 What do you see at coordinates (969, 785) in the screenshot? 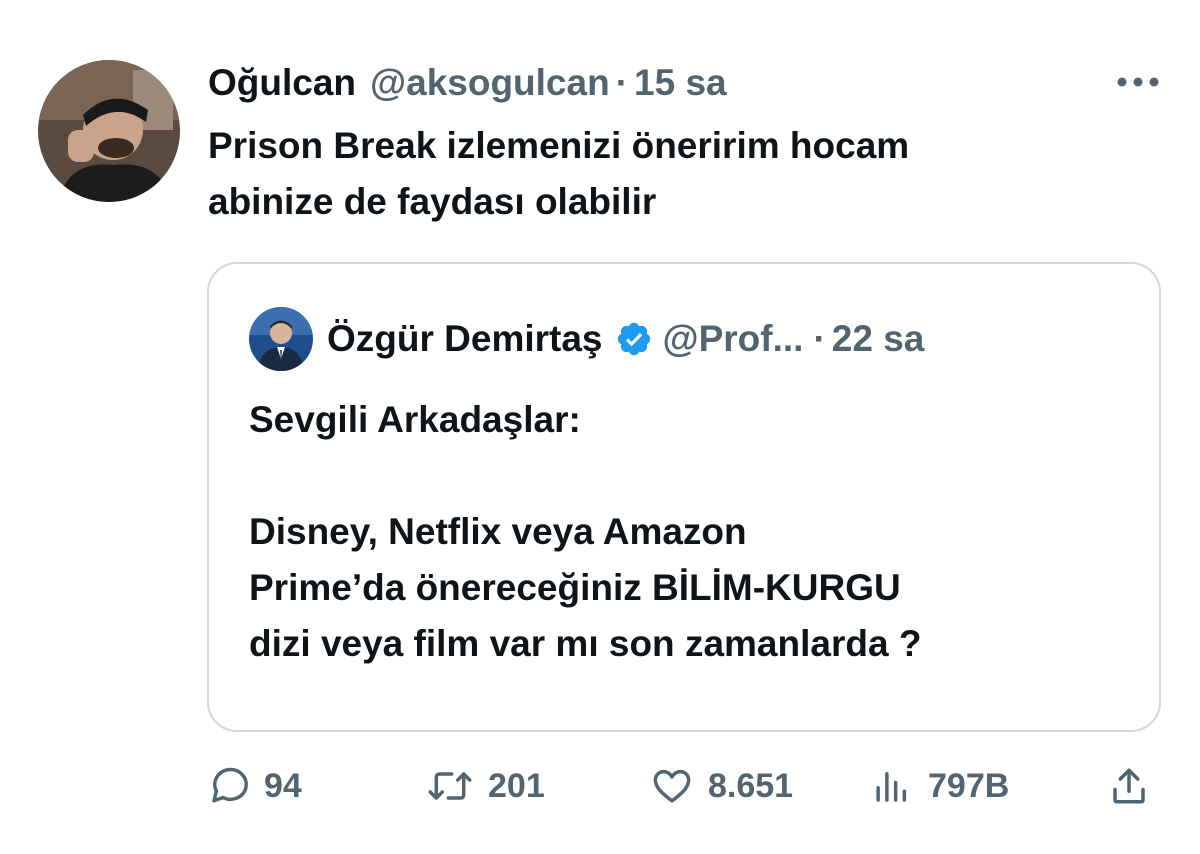
I see `views-count: 797B` at bounding box center [969, 785].